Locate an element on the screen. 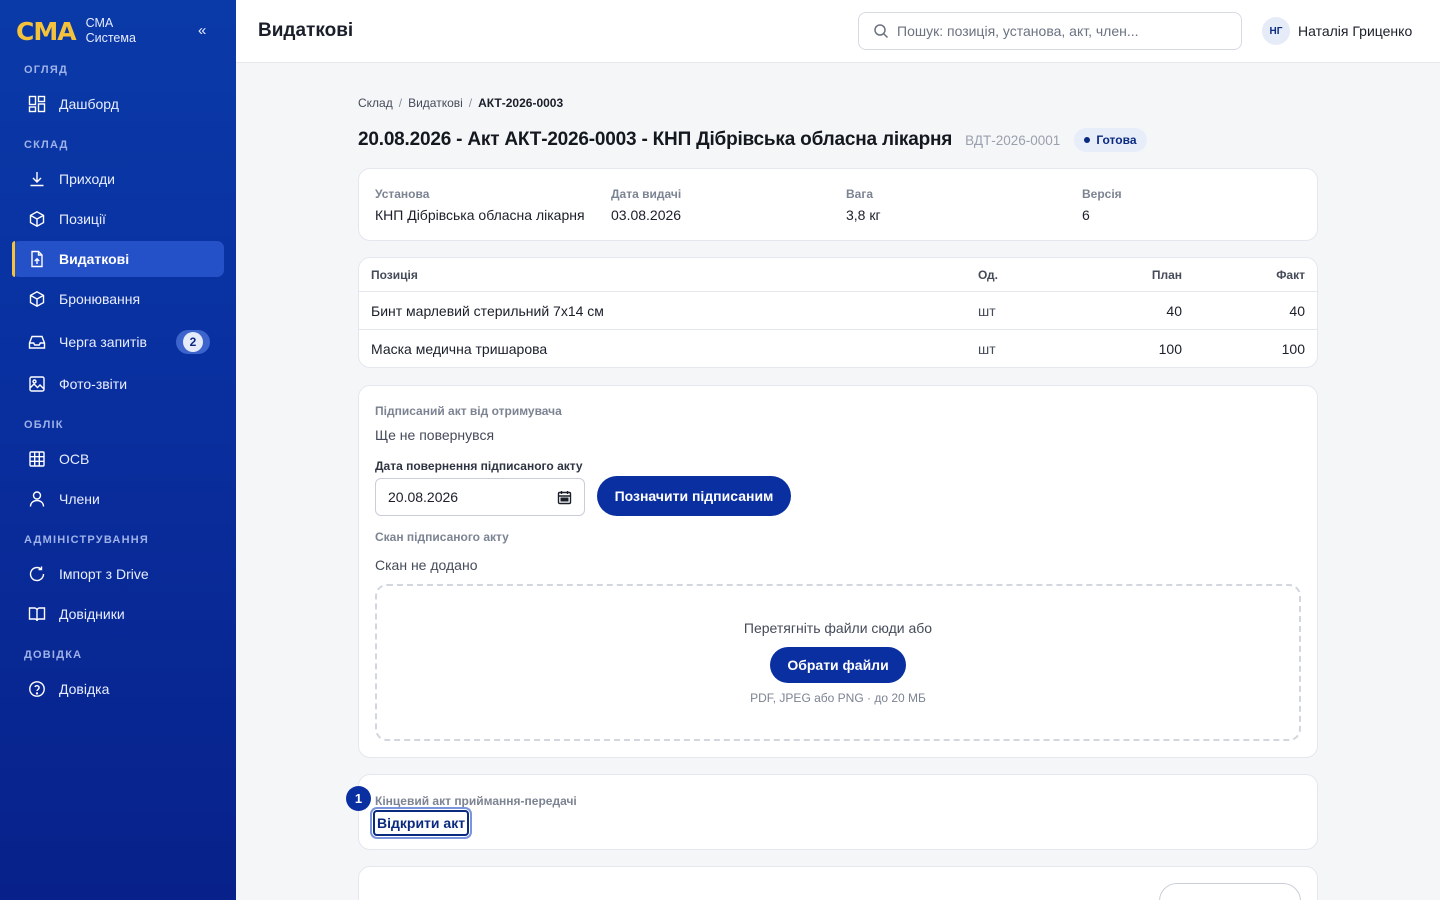 The width and height of the screenshot is (1440, 900). table-header: Позиція Од. План Факт is located at coordinates (838, 275).